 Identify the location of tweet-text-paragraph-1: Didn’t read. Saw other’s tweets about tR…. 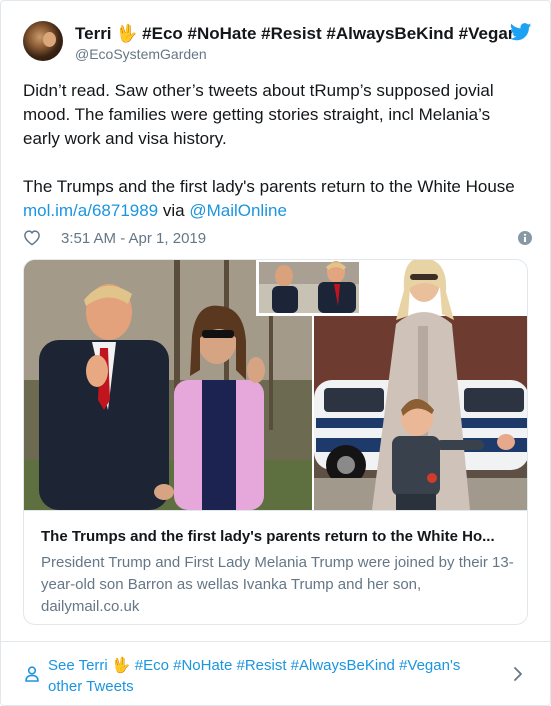
(258, 114).